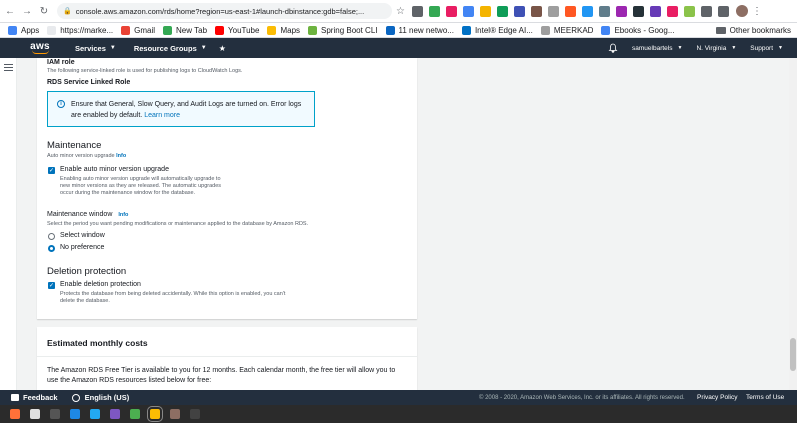  Describe the element at coordinates (313, 30) in the screenshot. I see `spring-icon` at that location.